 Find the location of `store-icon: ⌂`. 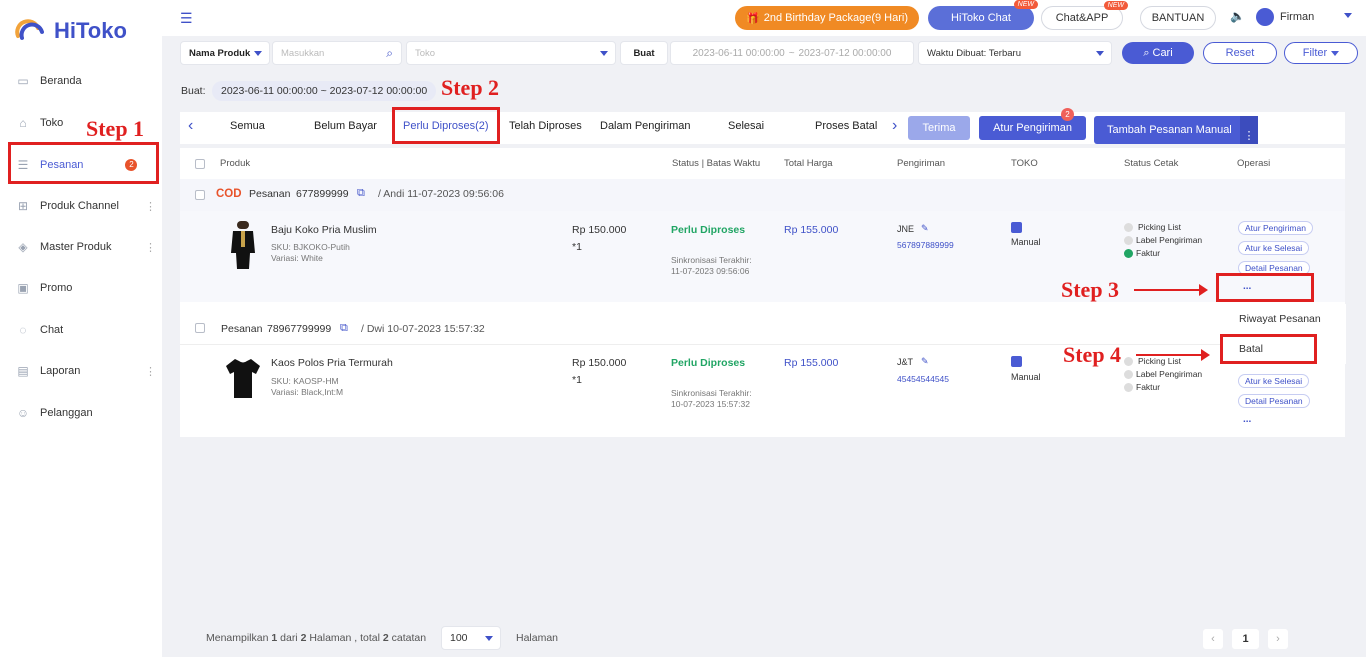

store-icon: ⌂ is located at coordinates (23, 123).